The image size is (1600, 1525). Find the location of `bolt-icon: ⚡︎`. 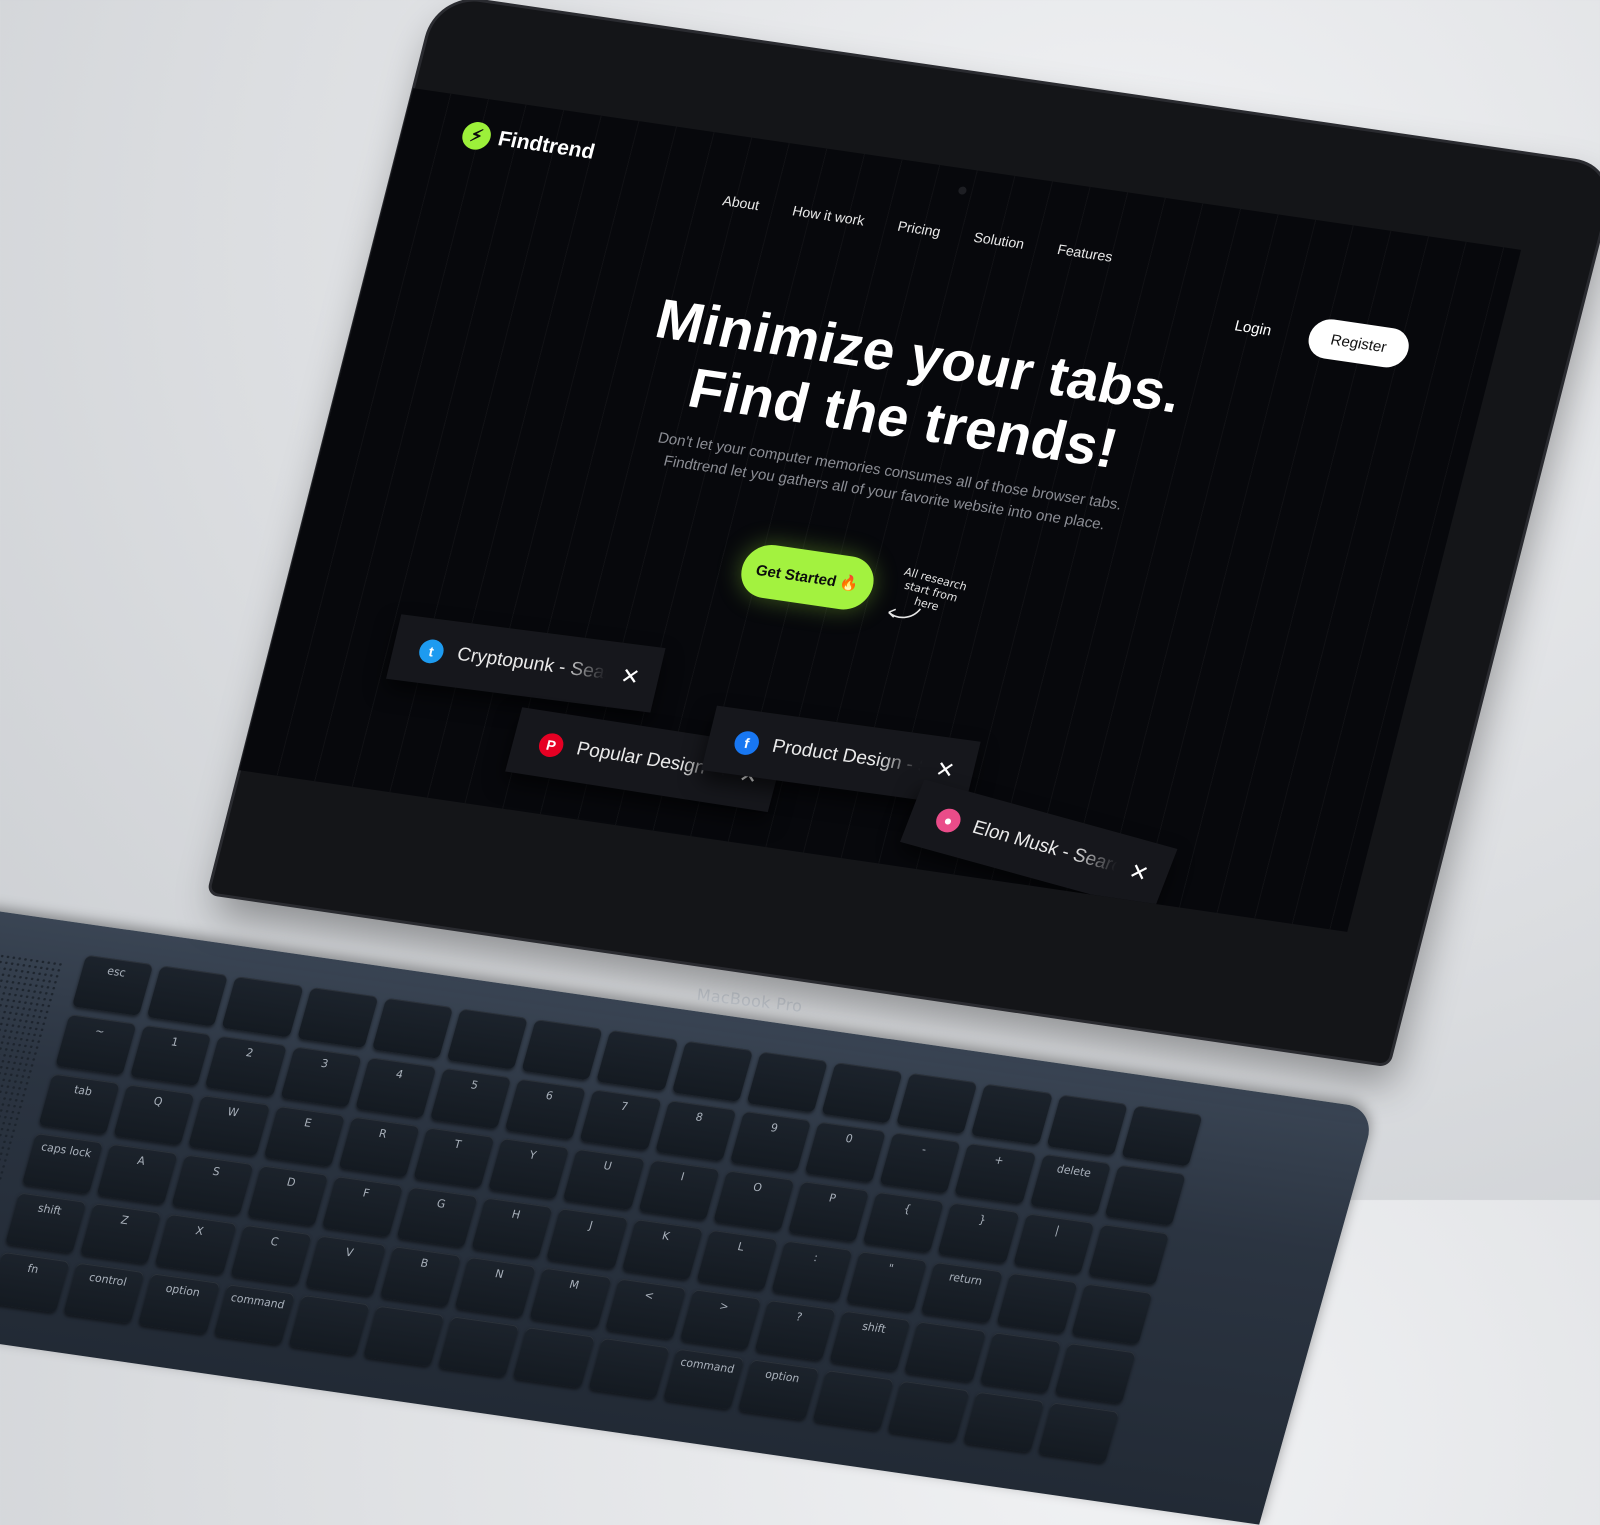

bolt-icon: ⚡︎ is located at coordinates (476, 136).